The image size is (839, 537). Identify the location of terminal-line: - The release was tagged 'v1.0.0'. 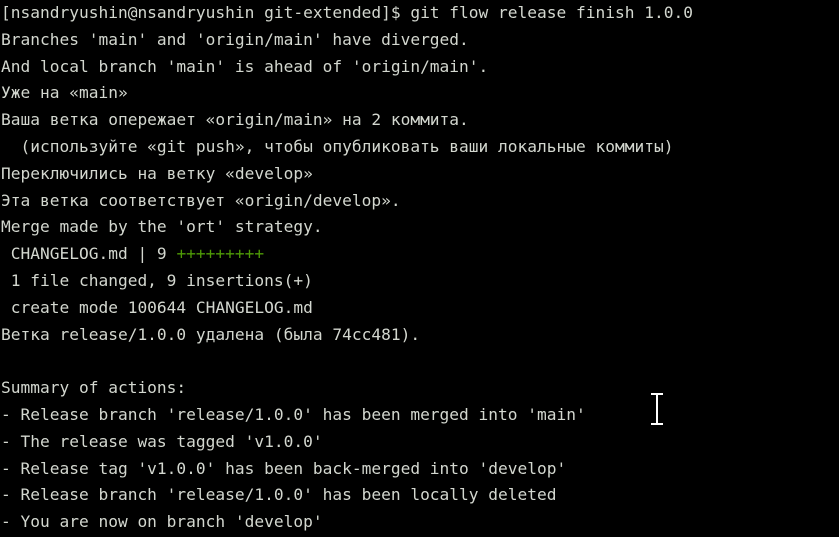
(162, 441).